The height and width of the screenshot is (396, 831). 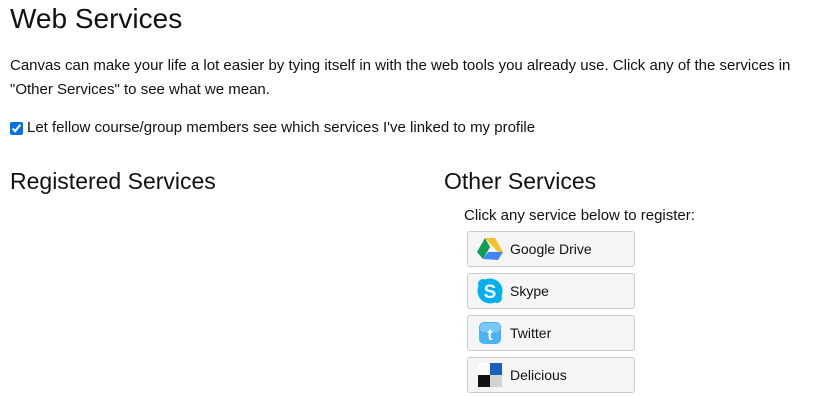 I want to click on page-title: Web Services, so click(x=96, y=18).